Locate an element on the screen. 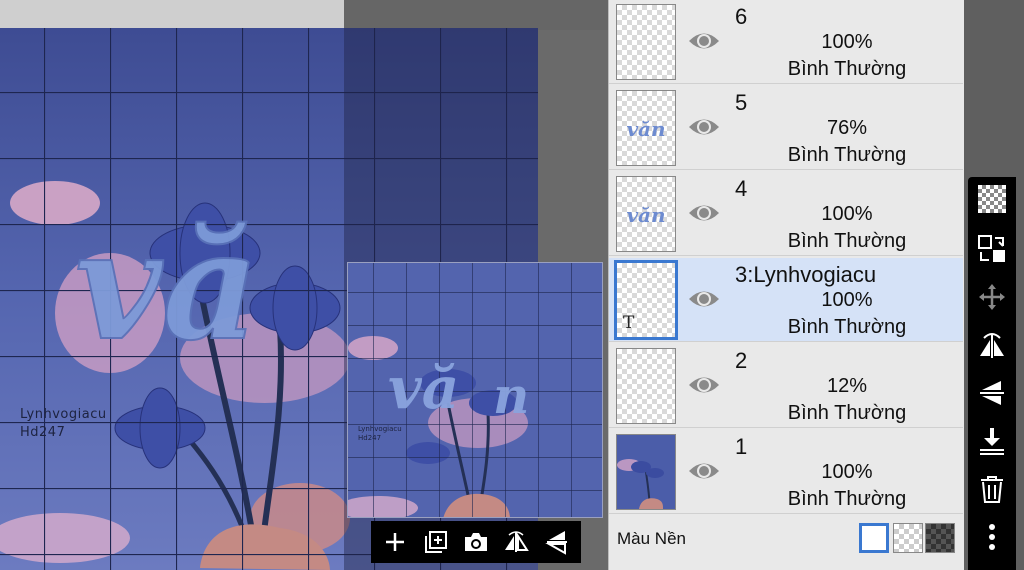 The width and height of the screenshot is (1024, 570). checkerboard-icon is located at coordinates (992, 199).